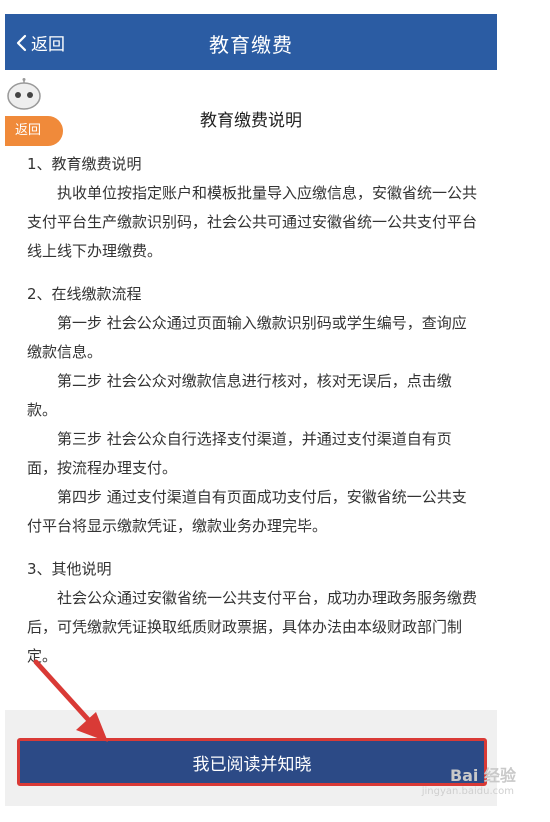 The image size is (550, 822). Describe the element at coordinates (251, 121) in the screenshot. I see `document-title: 教育缴费说明` at that location.